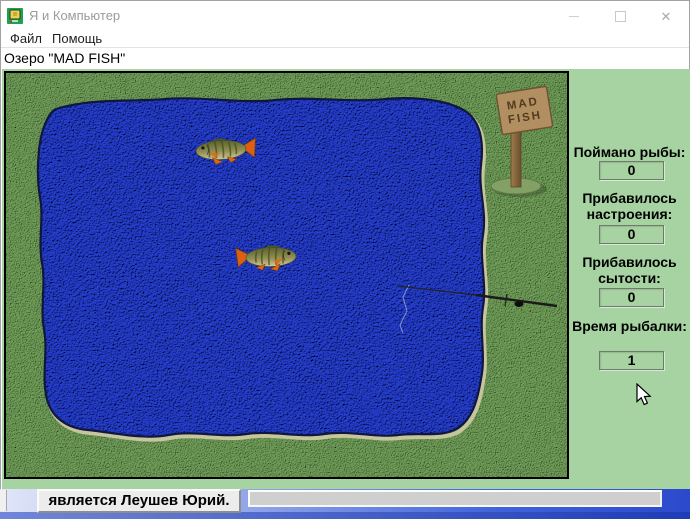  What do you see at coordinates (631, 234) in the screenshot?
I see `stat-value-mood-gained: 0` at bounding box center [631, 234].